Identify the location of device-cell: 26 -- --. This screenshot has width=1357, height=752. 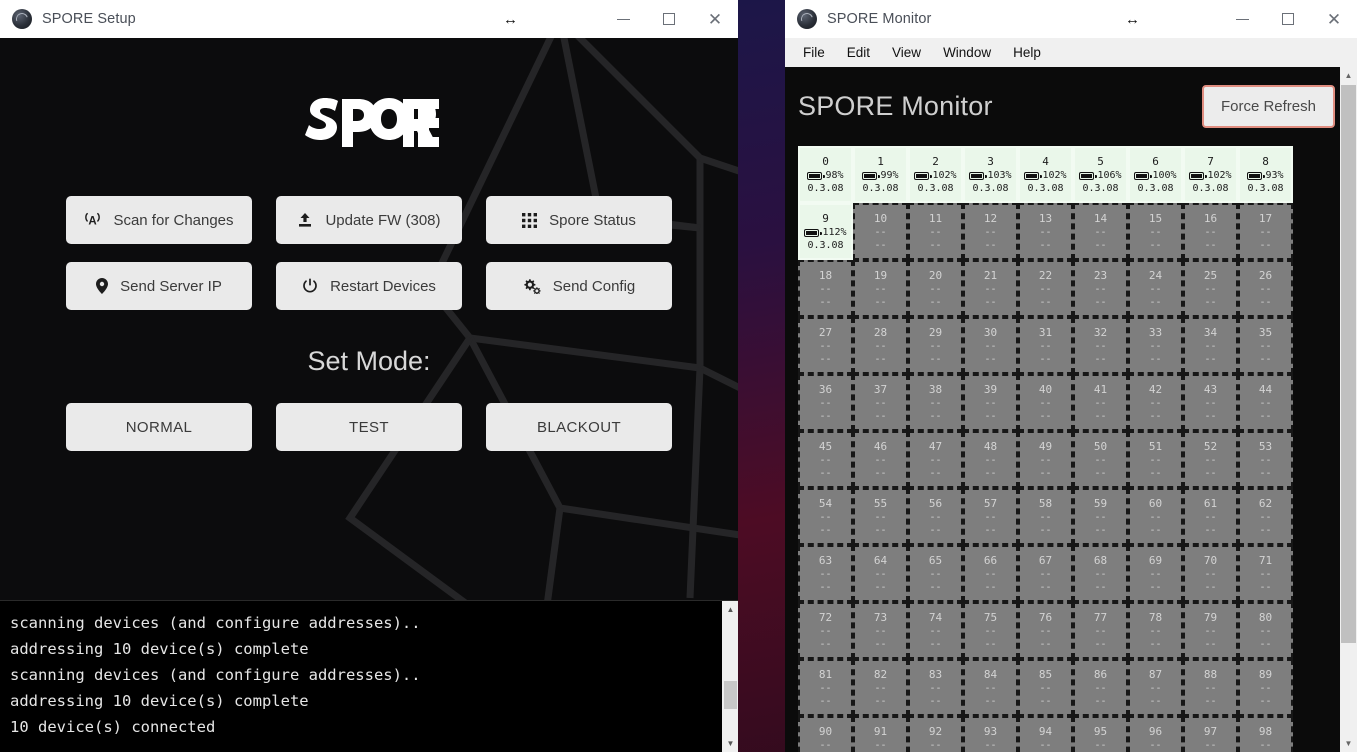
(1265, 288).